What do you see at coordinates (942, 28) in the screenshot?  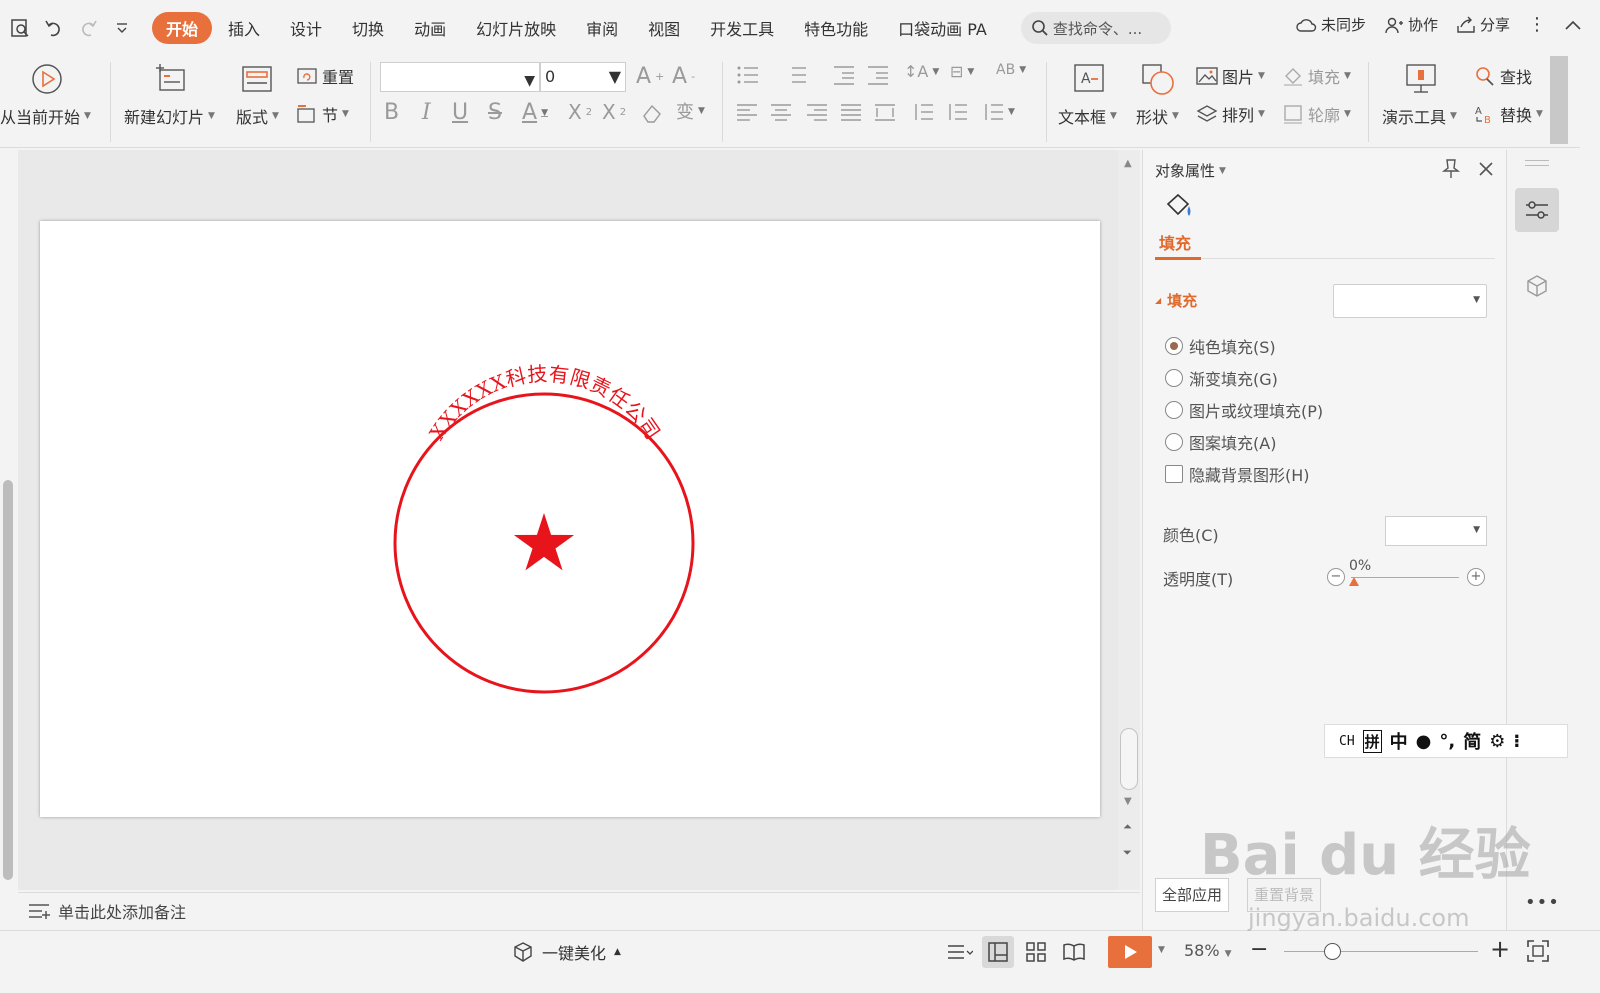 I see `tab-pocket-animation: 口袋动画 PA` at bounding box center [942, 28].